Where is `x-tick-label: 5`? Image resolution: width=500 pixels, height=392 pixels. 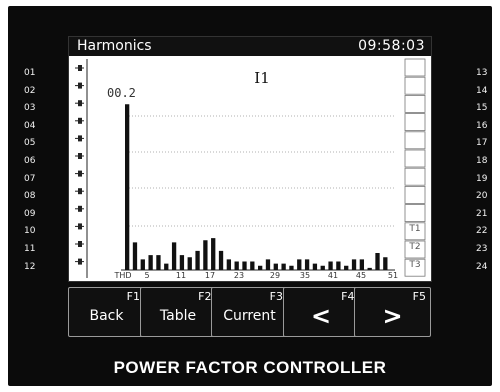 x-tick-label: 5 is located at coordinates (146, 275).